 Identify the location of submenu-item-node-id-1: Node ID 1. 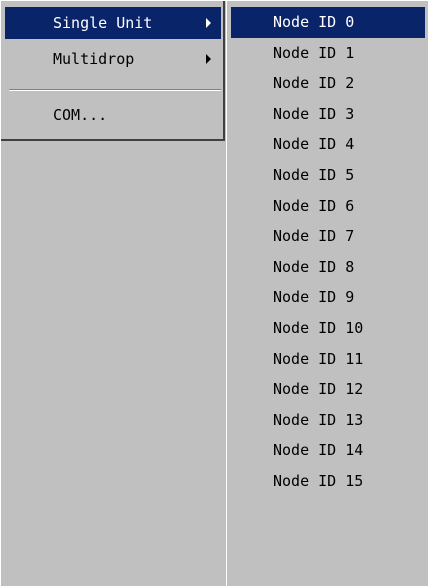
(328, 53).